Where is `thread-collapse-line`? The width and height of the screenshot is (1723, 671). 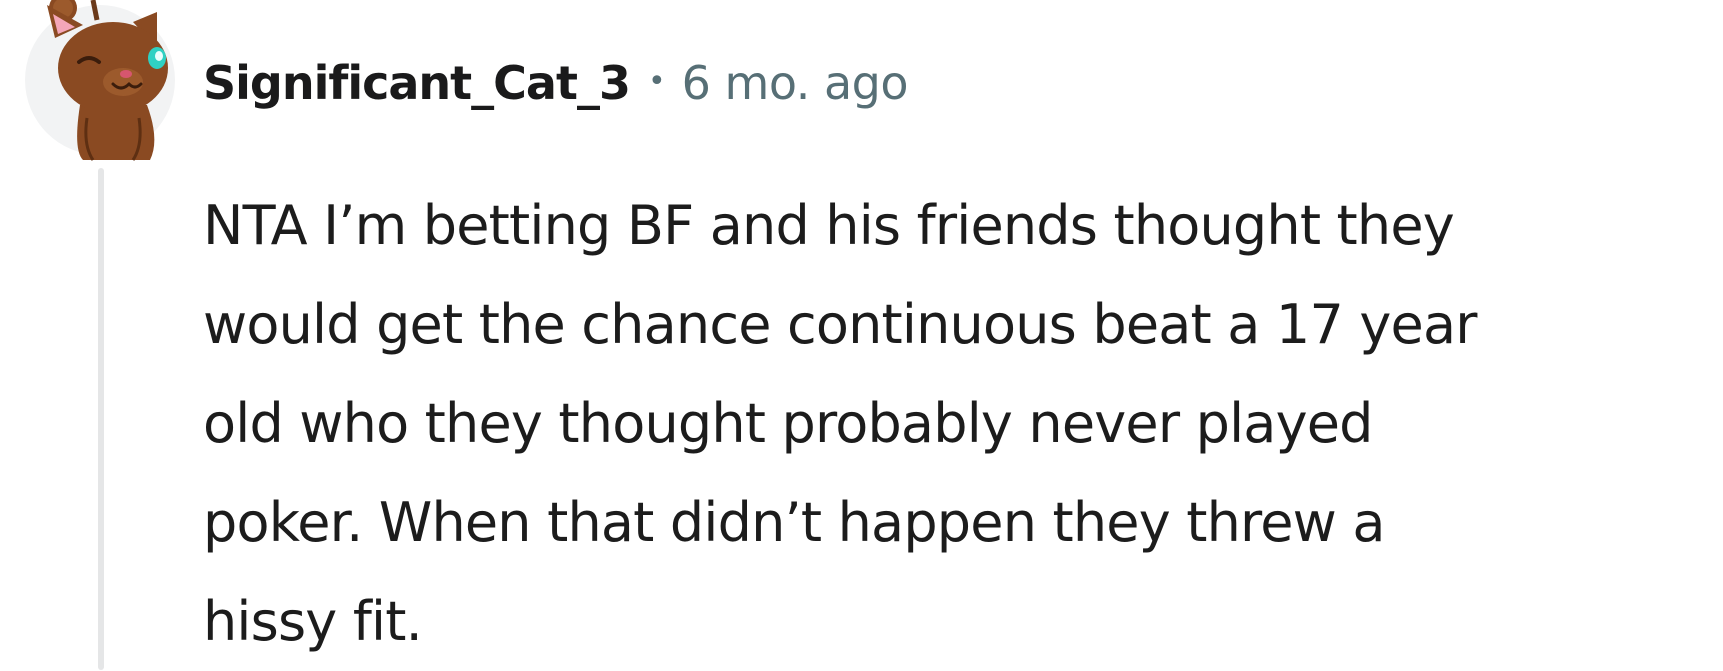 thread-collapse-line is located at coordinates (101, 419).